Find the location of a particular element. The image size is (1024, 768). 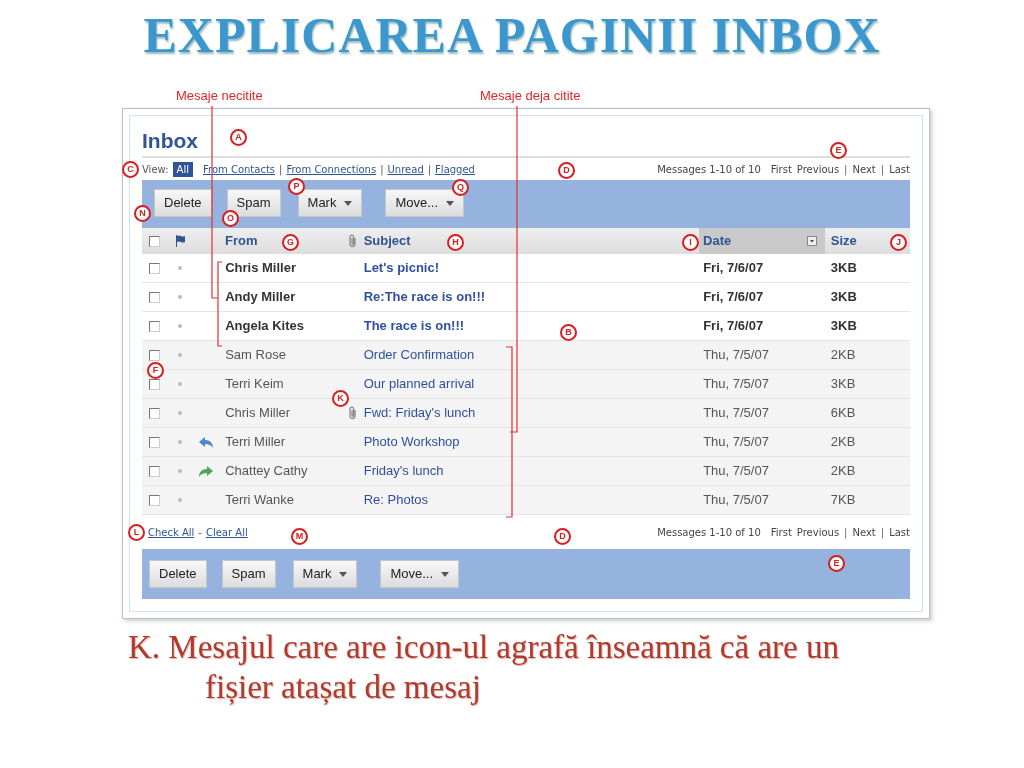

column-heading: From is located at coordinates (241, 241).